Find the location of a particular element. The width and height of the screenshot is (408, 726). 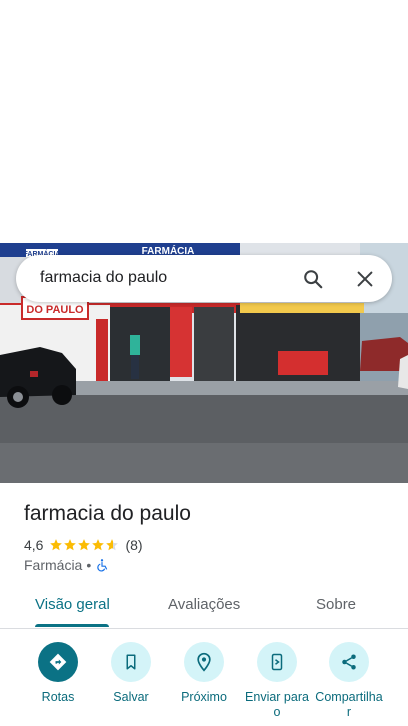

directions-icon is located at coordinates (58, 662).